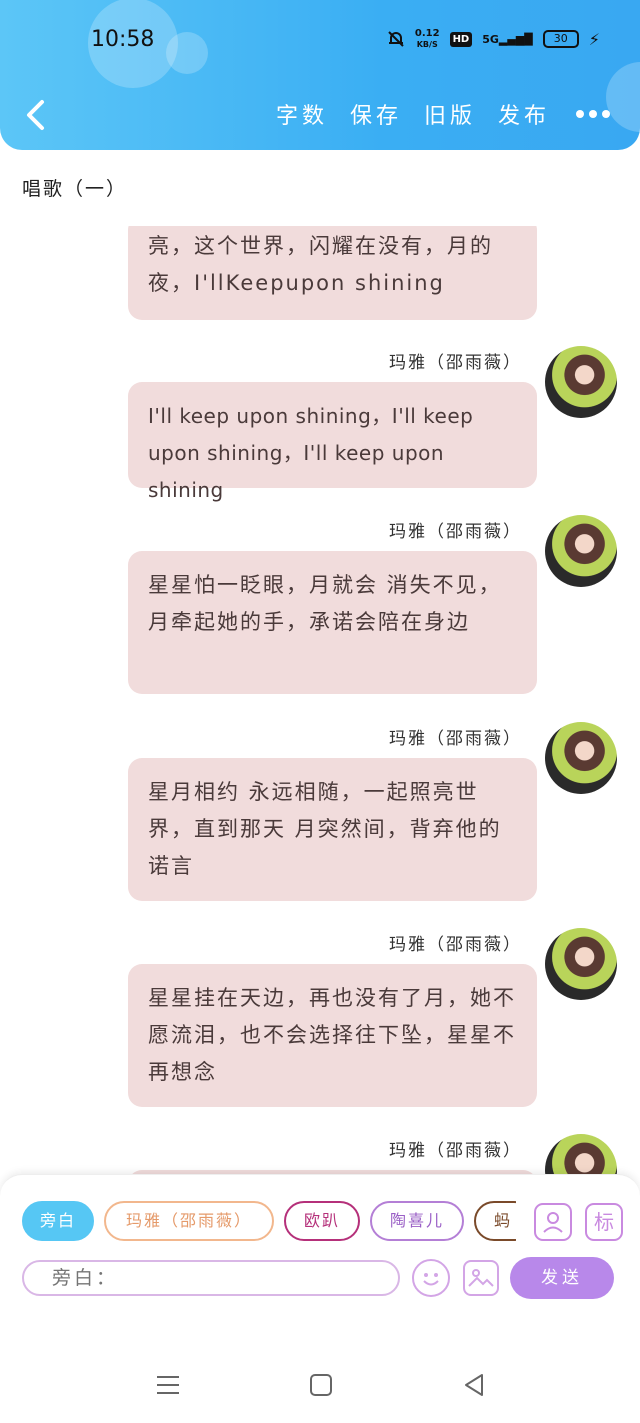  Describe the element at coordinates (320, 40) in the screenshot. I see `status-bar: 10:58 0.12 KB/S HD 5G▂▄▆█ 30 ⚡` at that location.